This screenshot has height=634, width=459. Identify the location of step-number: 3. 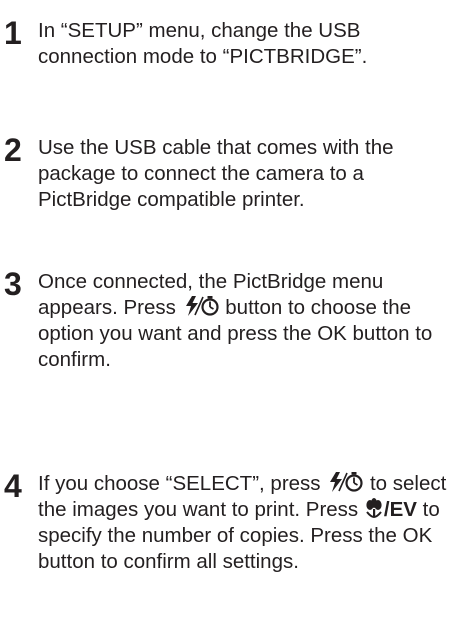
(13, 284).